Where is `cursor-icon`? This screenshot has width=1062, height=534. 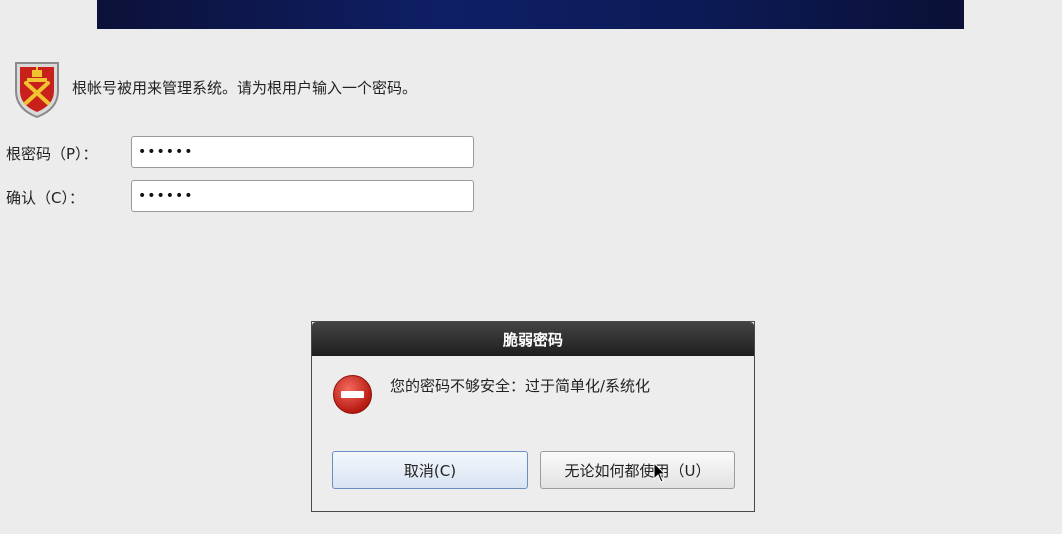 cursor-icon is located at coordinates (660, 472).